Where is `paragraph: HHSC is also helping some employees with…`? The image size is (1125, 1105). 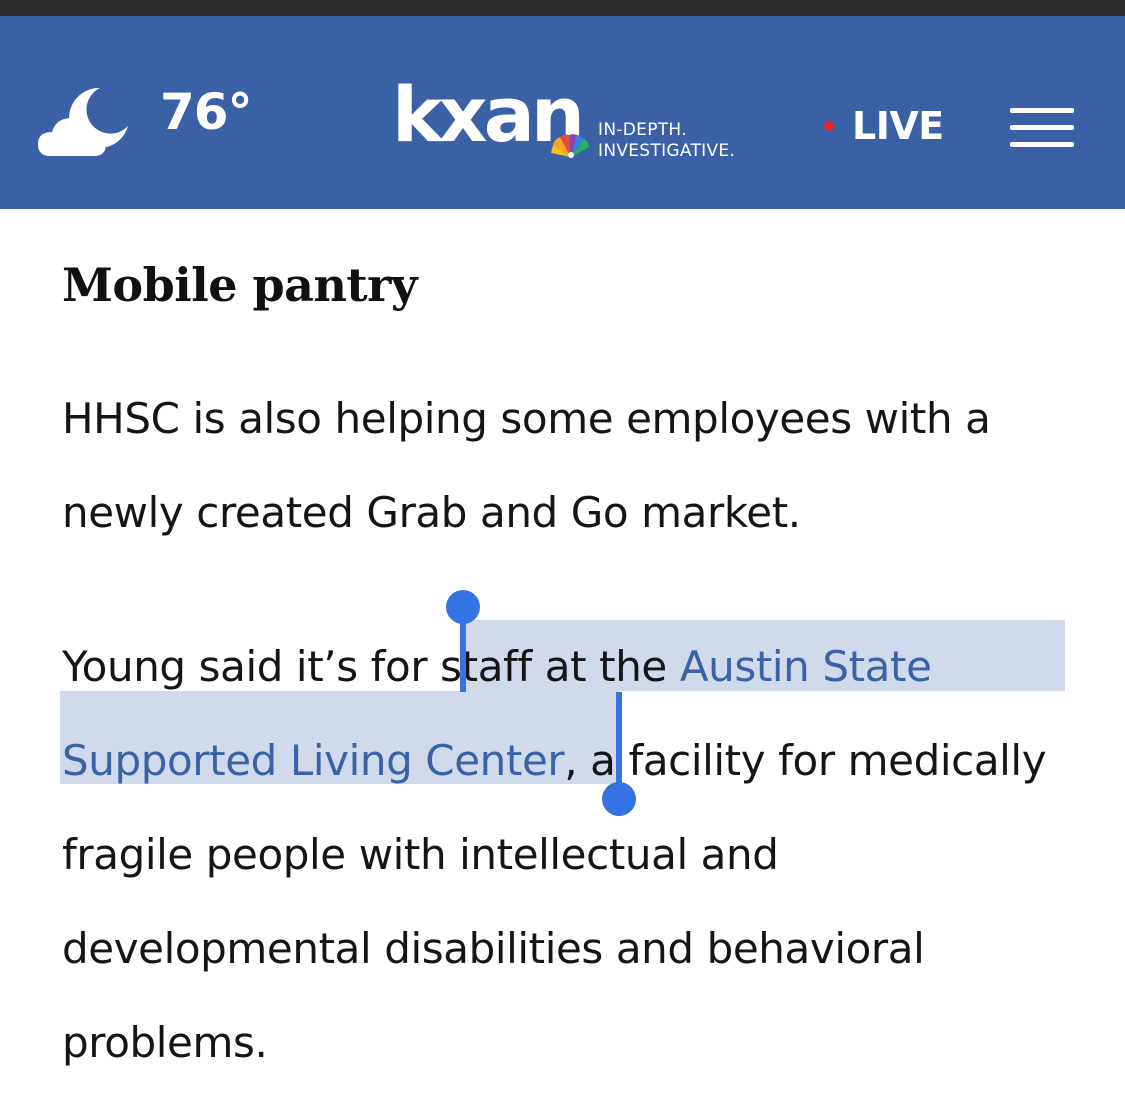
paragraph: HHSC is also helping some employees with… is located at coordinates (526, 465).